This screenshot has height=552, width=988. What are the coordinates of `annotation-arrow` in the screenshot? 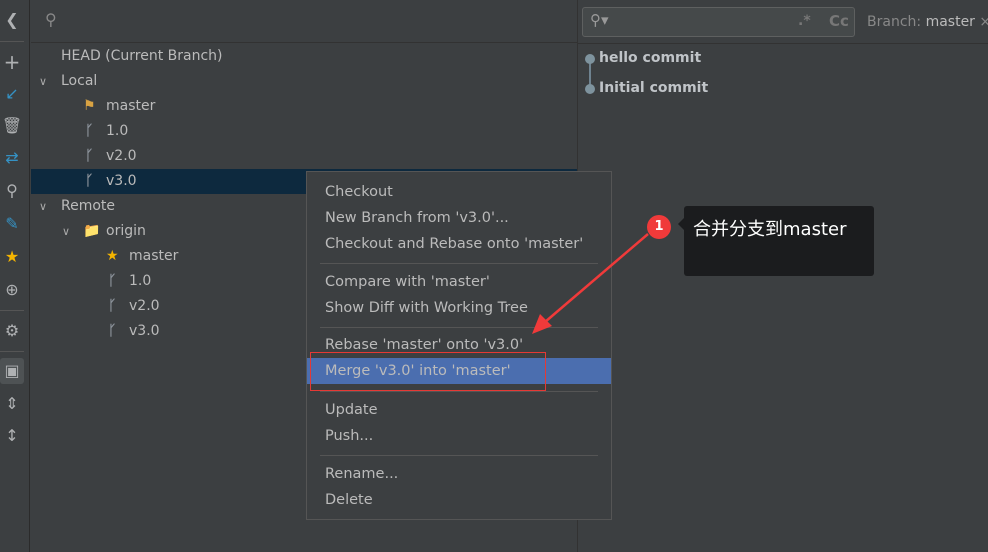 It's located at (590, 283).